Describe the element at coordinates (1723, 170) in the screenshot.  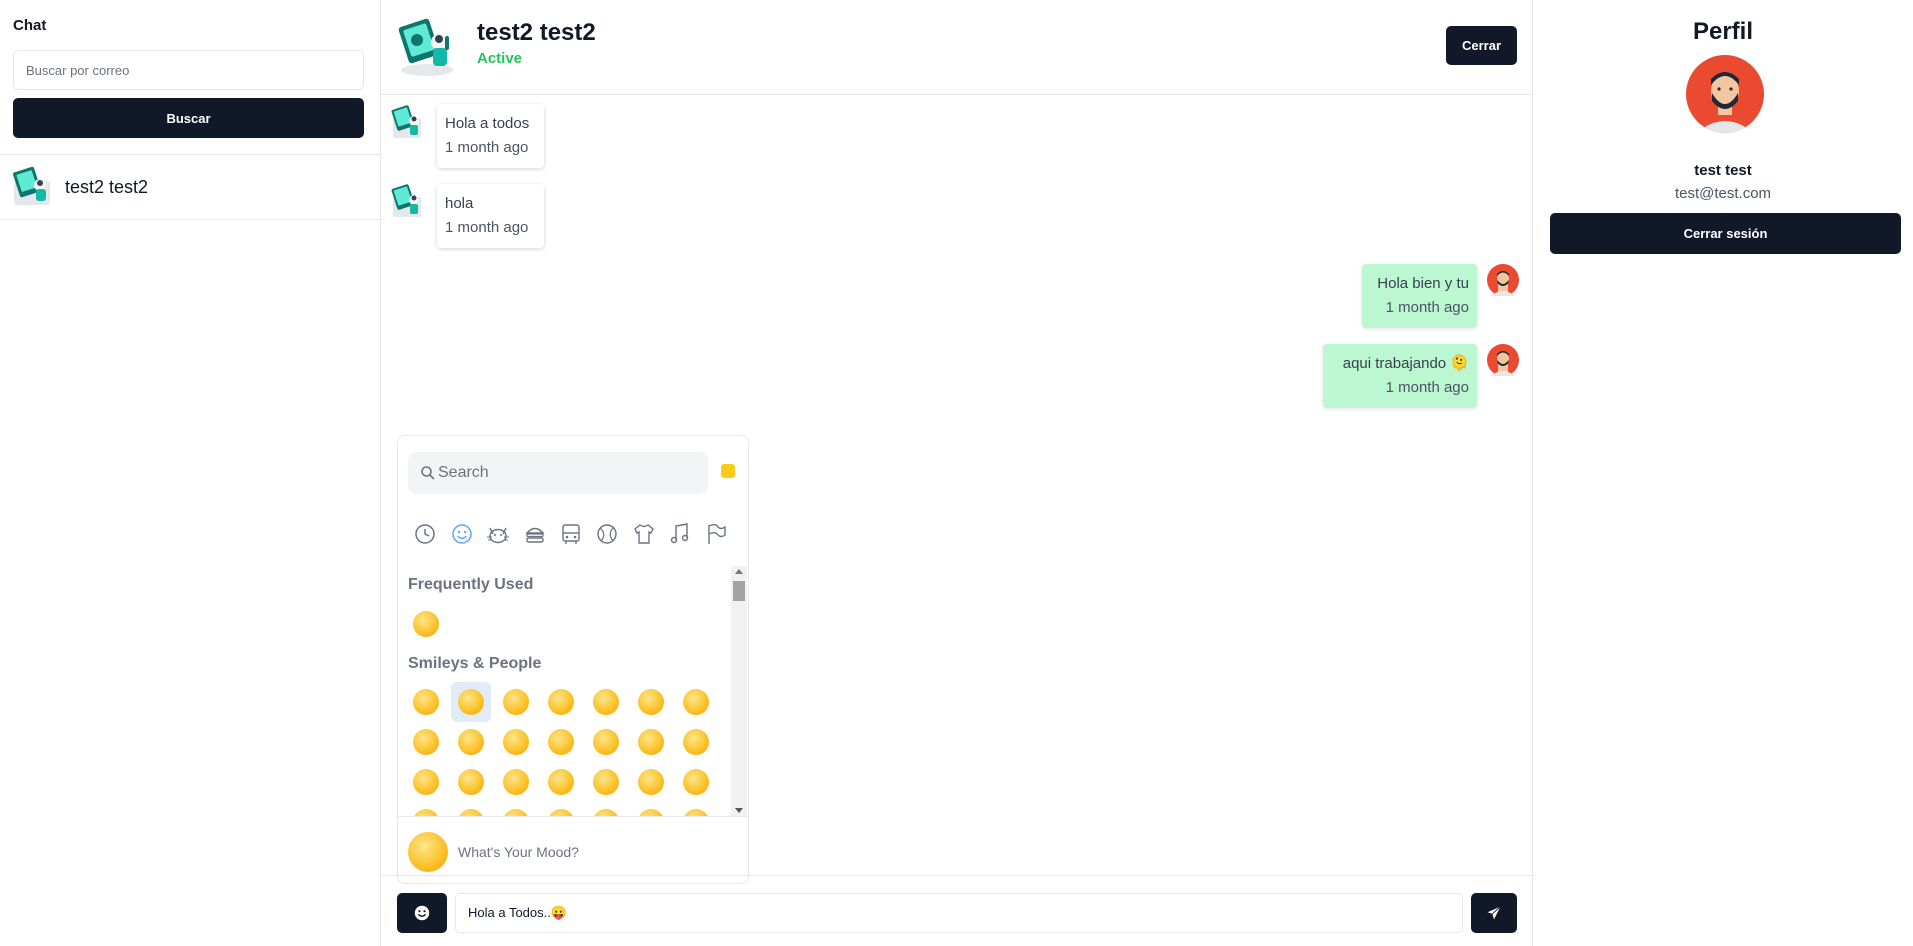
I see `profile-name: test test` at that location.